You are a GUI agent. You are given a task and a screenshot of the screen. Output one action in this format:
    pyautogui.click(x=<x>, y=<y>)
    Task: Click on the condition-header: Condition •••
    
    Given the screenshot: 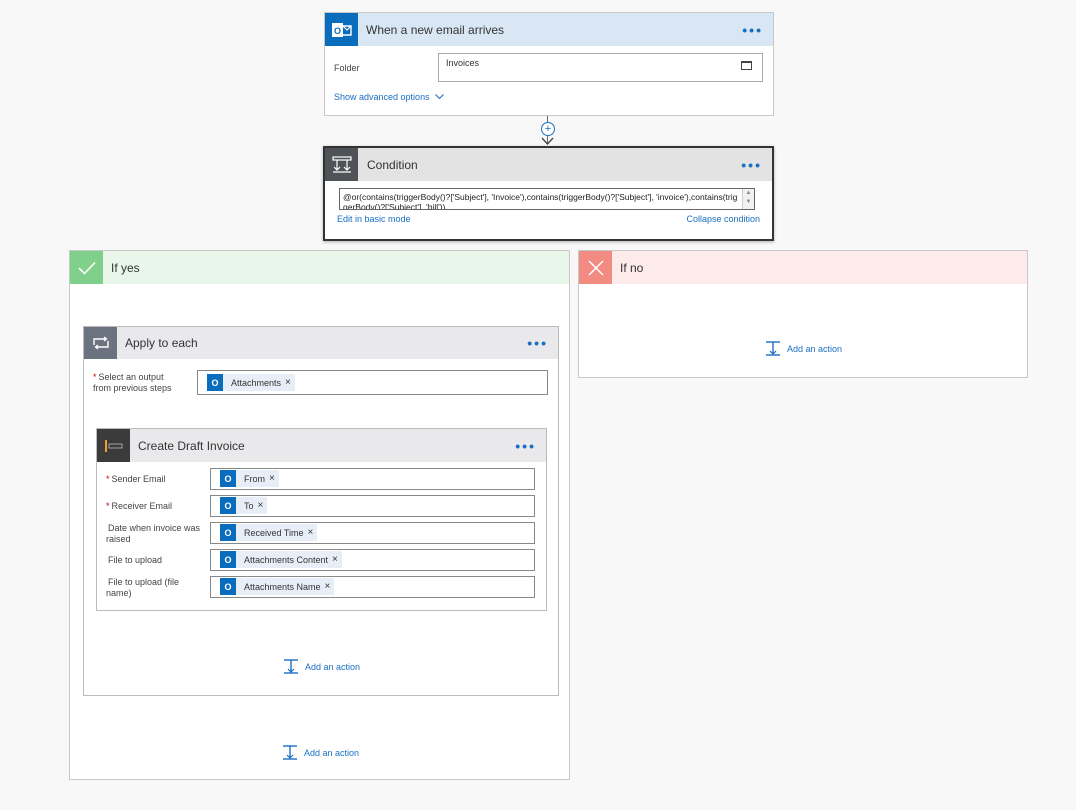 What is the action you would take?
    pyautogui.click(x=548, y=164)
    